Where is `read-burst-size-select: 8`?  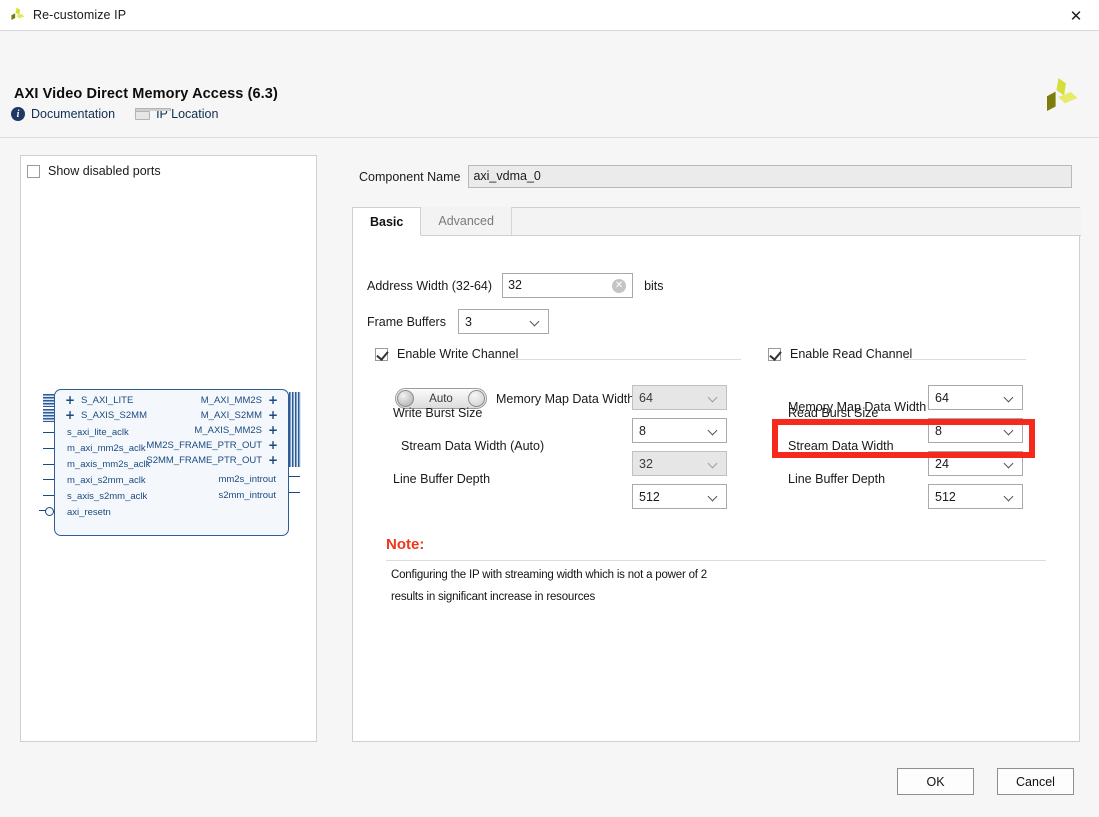 read-burst-size-select: 8 is located at coordinates (975, 430).